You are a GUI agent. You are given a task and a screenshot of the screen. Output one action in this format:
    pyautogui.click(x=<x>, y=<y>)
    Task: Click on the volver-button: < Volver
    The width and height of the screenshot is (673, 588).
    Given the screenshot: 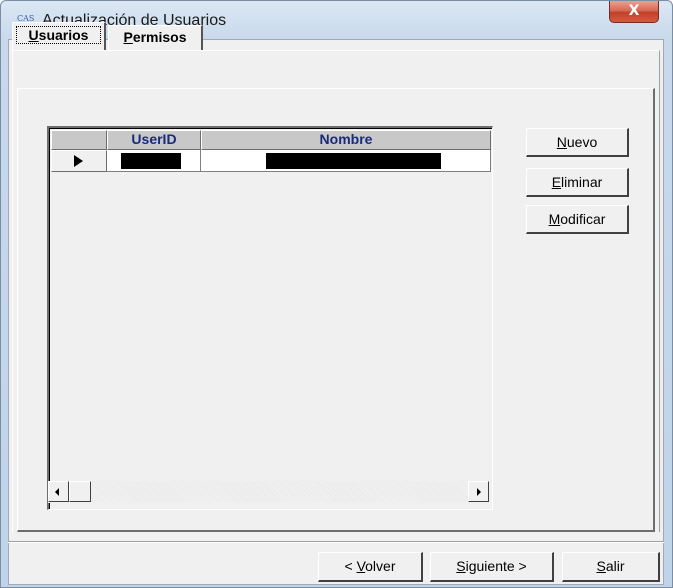 What is the action you would take?
    pyautogui.click(x=370, y=567)
    